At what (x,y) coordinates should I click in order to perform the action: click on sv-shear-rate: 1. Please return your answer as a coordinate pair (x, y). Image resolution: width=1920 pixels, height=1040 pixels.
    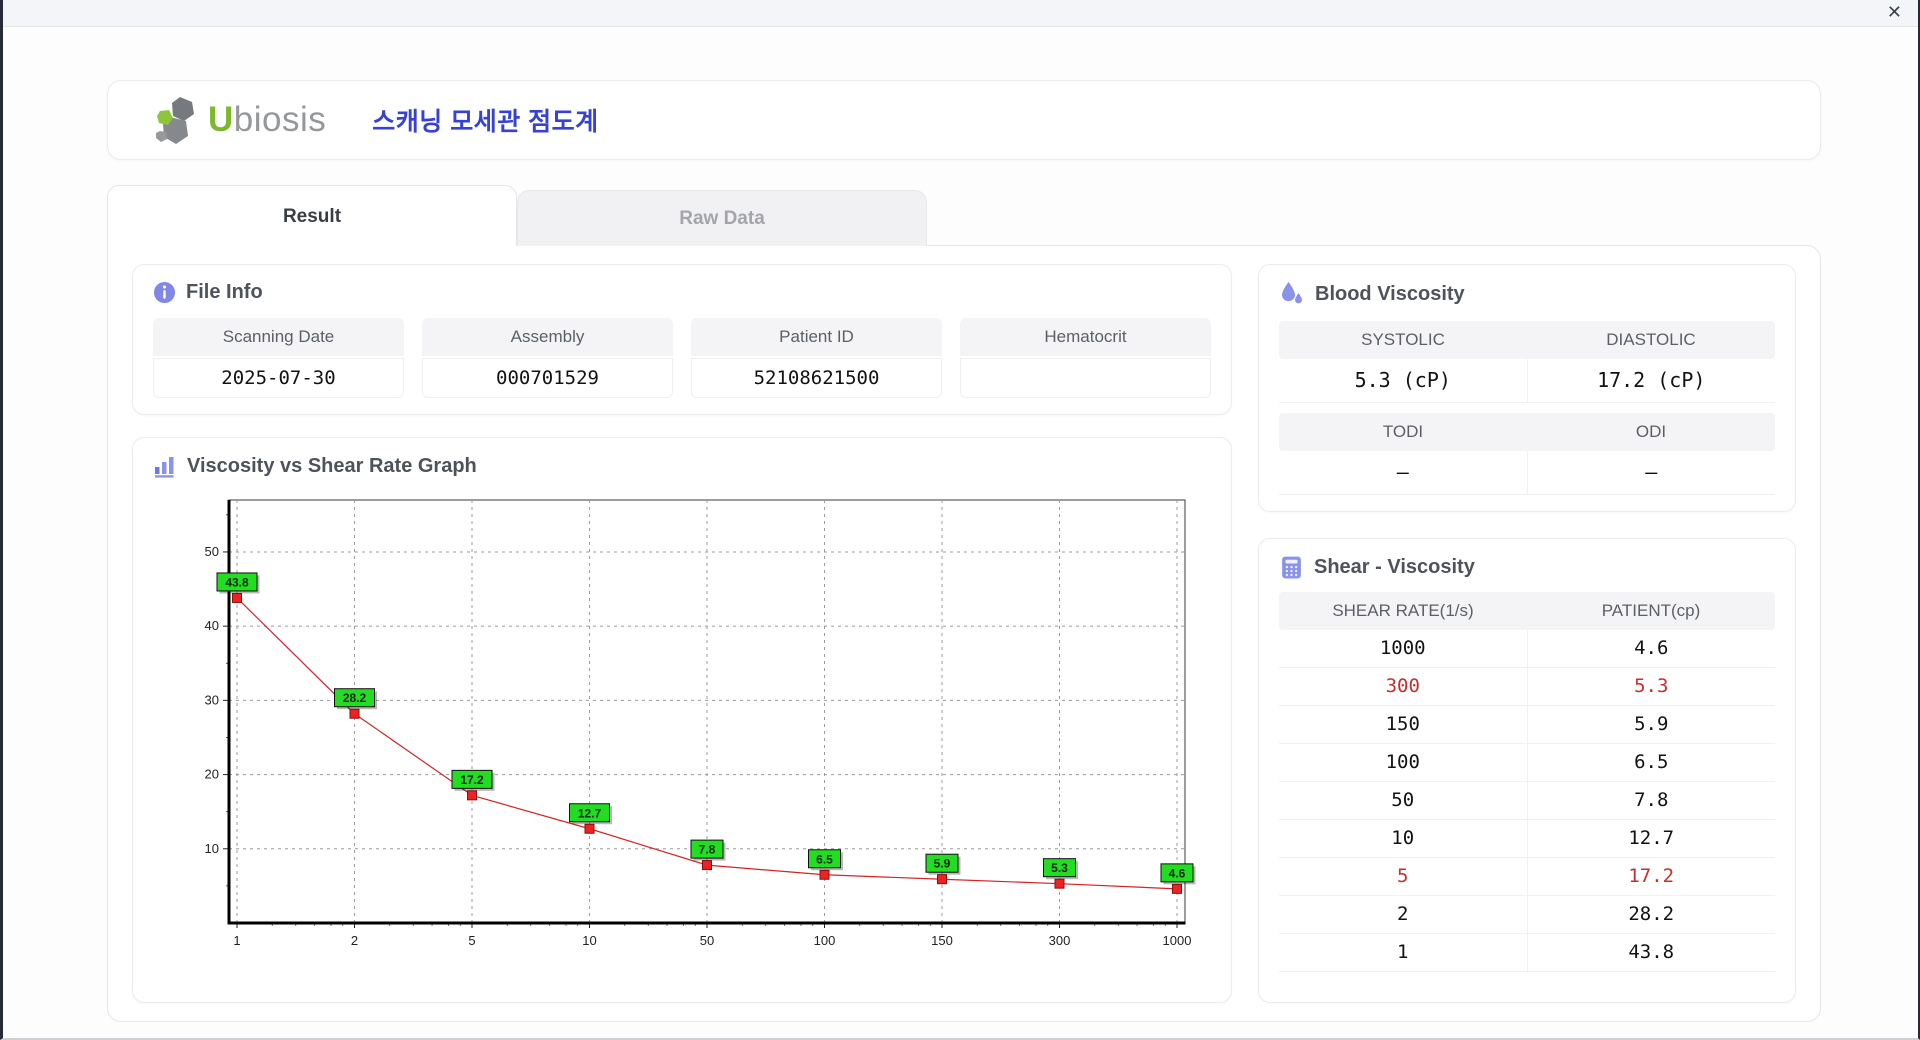
    Looking at the image, I should click on (1403, 952).